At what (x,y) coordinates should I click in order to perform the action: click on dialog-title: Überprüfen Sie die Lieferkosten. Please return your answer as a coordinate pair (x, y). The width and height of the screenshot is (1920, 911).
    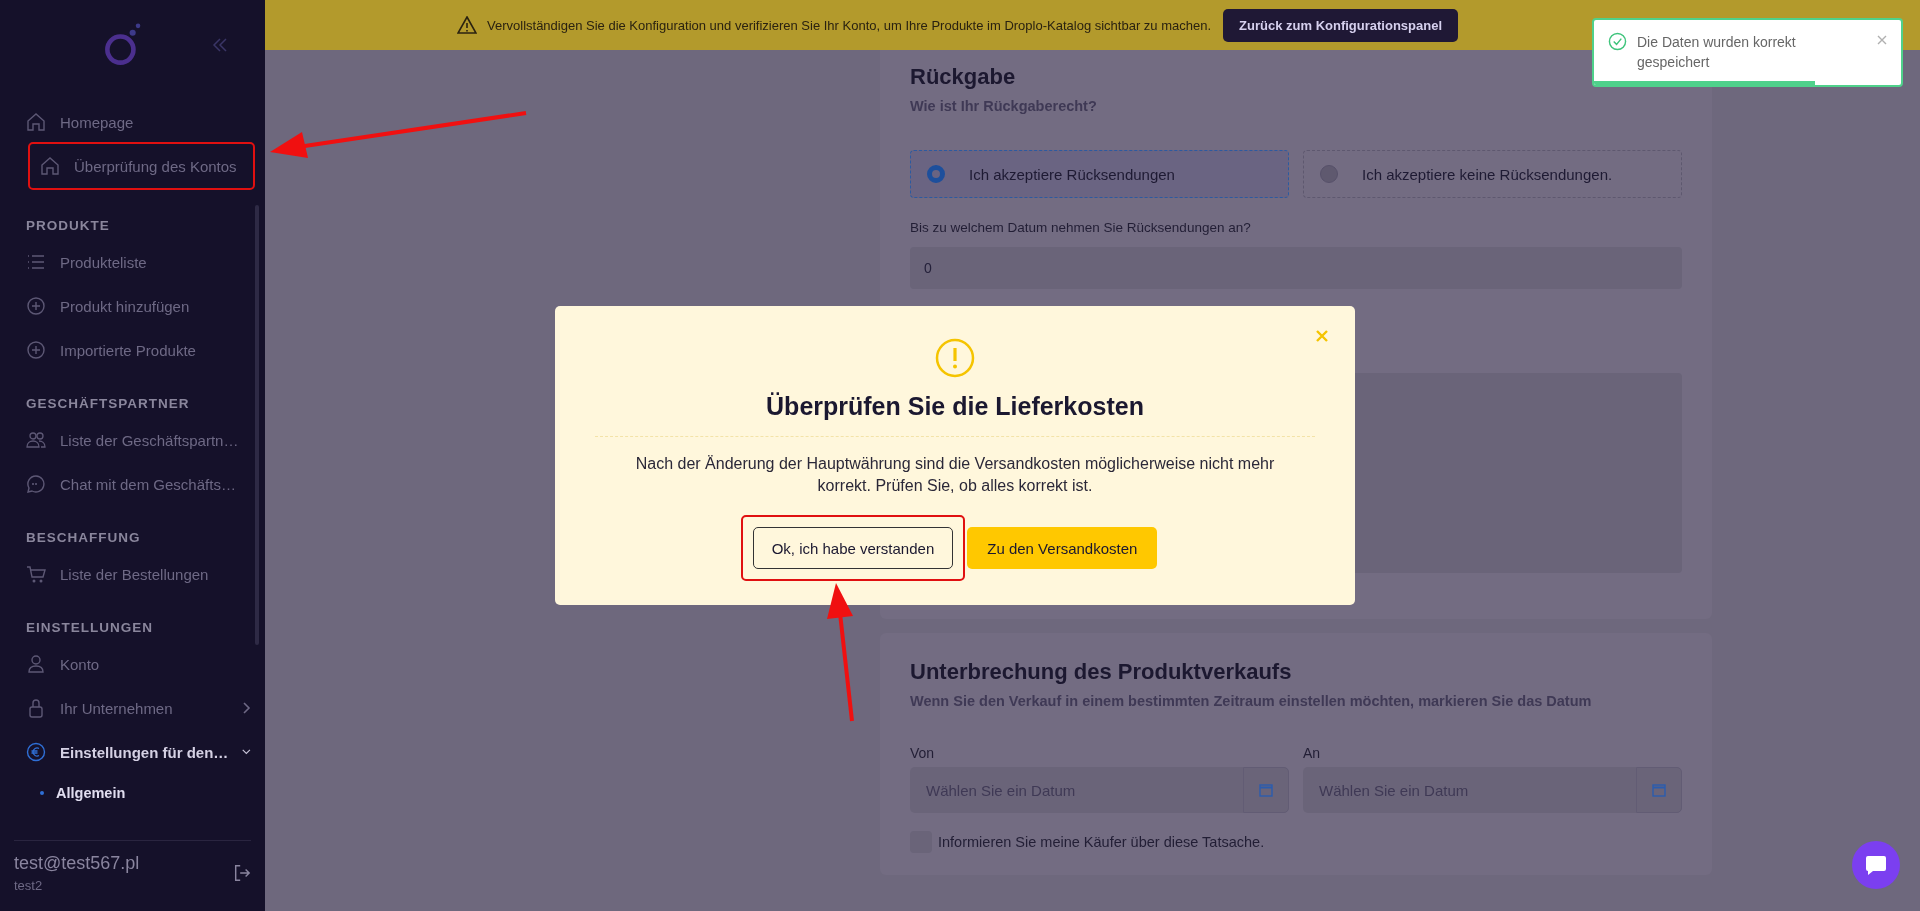
    Looking at the image, I should click on (955, 406).